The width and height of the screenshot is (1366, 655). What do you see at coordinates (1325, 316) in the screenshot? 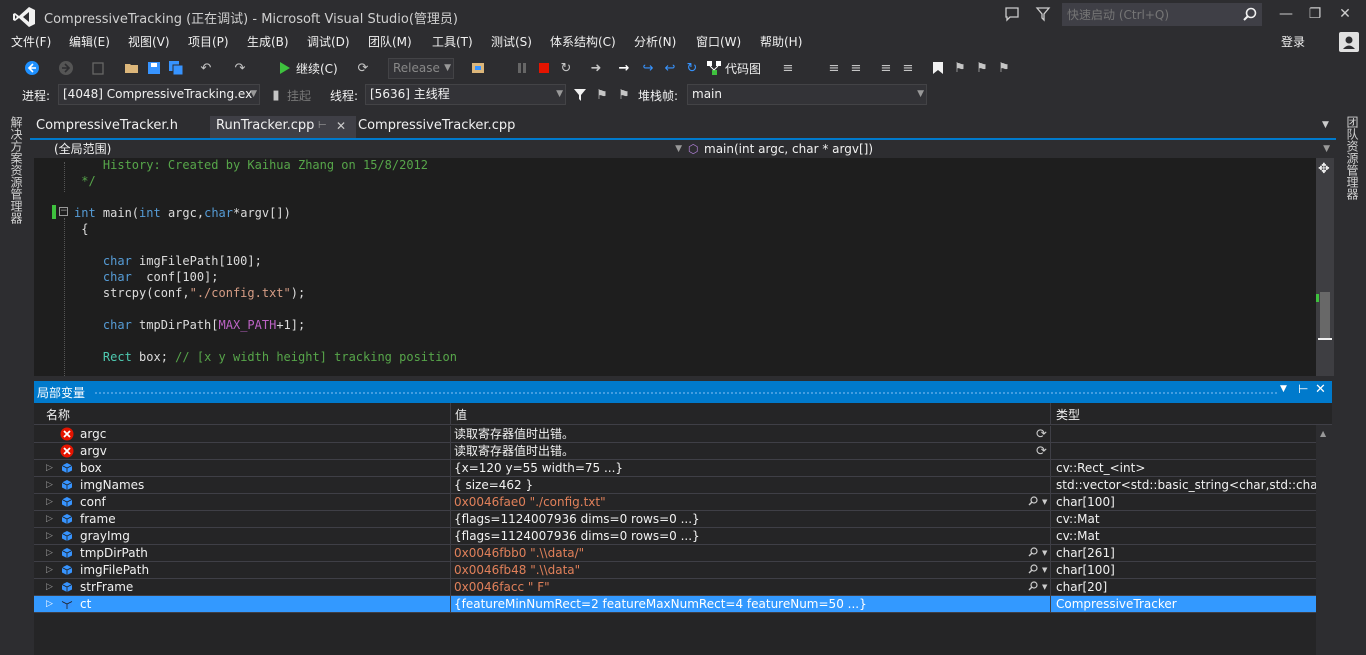
I see `scrollbar-thumb` at bounding box center [1325, 316].